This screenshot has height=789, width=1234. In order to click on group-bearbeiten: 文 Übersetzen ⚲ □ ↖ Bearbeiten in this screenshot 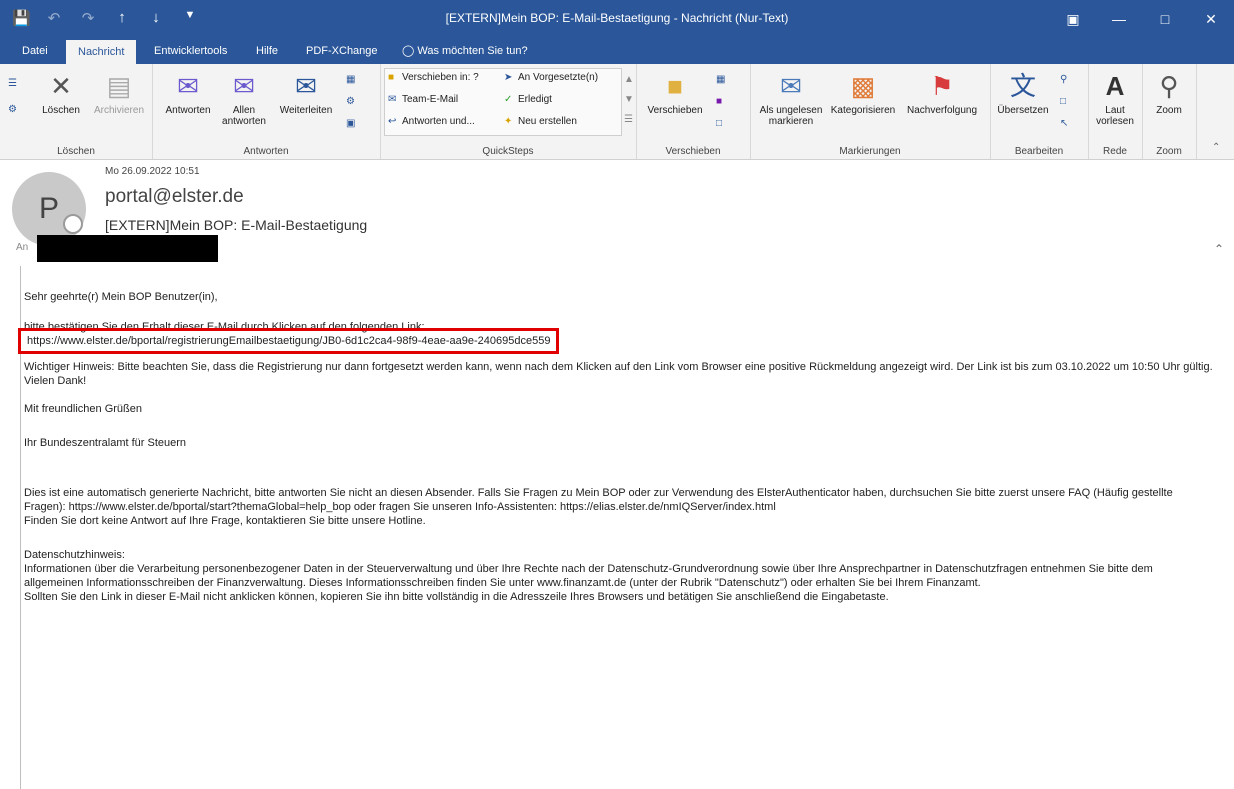, I will do `click(1039, 111)`.